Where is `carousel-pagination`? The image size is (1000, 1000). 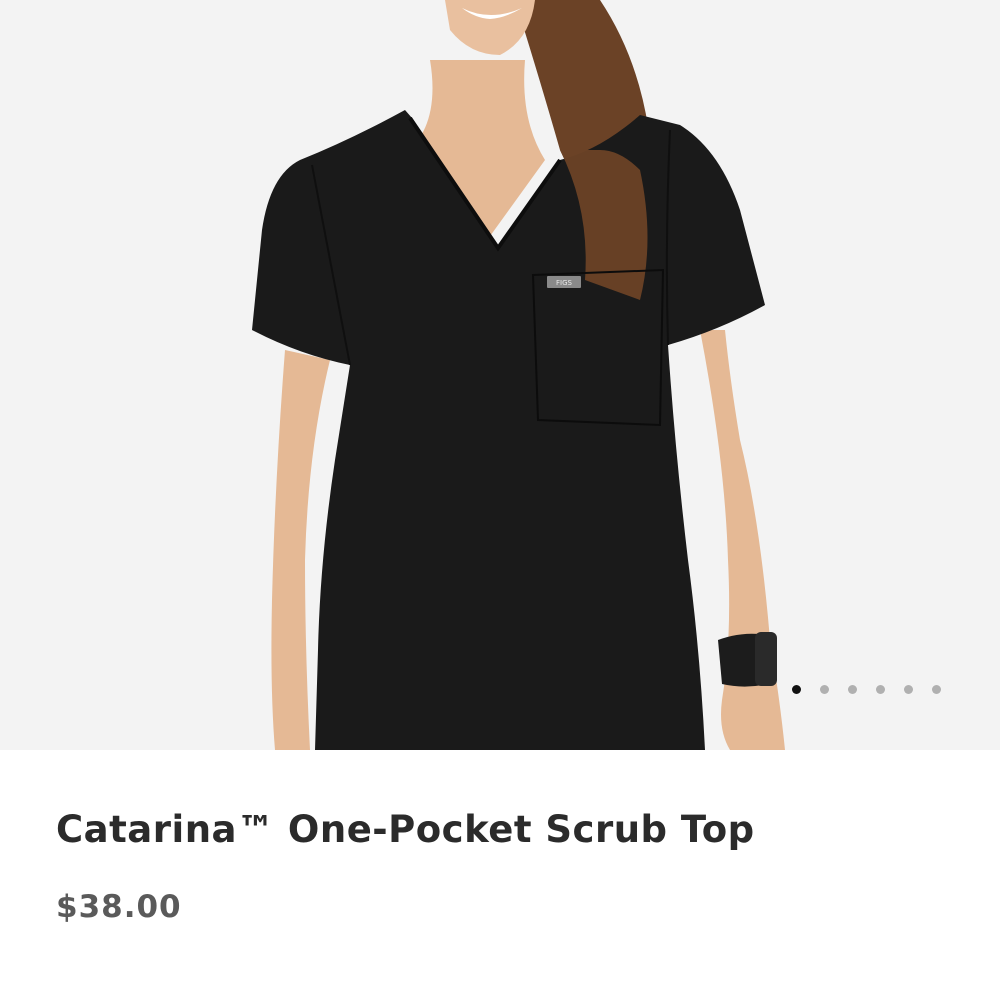 carousel-pagination is located at coordinates (866, 689).